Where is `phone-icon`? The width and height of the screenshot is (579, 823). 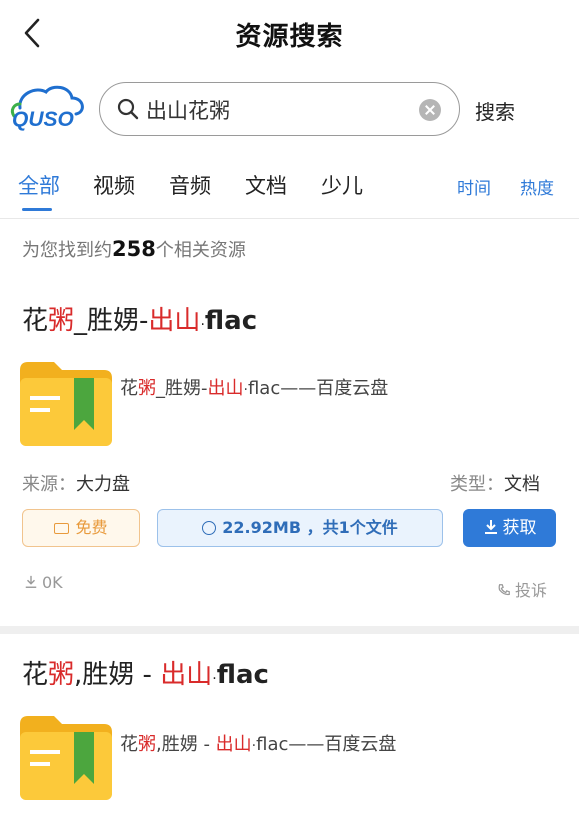
phone-icon is located at coordinates (504, 590).